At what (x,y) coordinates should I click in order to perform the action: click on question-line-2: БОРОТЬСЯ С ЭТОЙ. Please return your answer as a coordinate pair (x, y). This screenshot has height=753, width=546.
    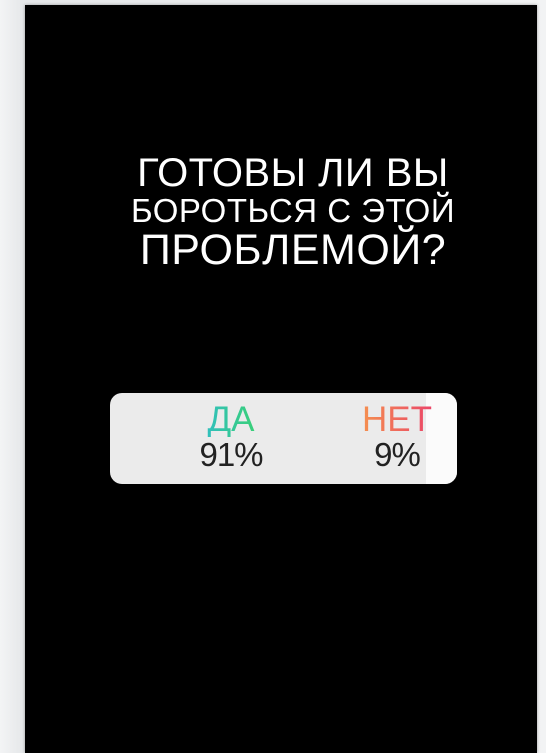
    Looking at the image, I should click on (293, 210).